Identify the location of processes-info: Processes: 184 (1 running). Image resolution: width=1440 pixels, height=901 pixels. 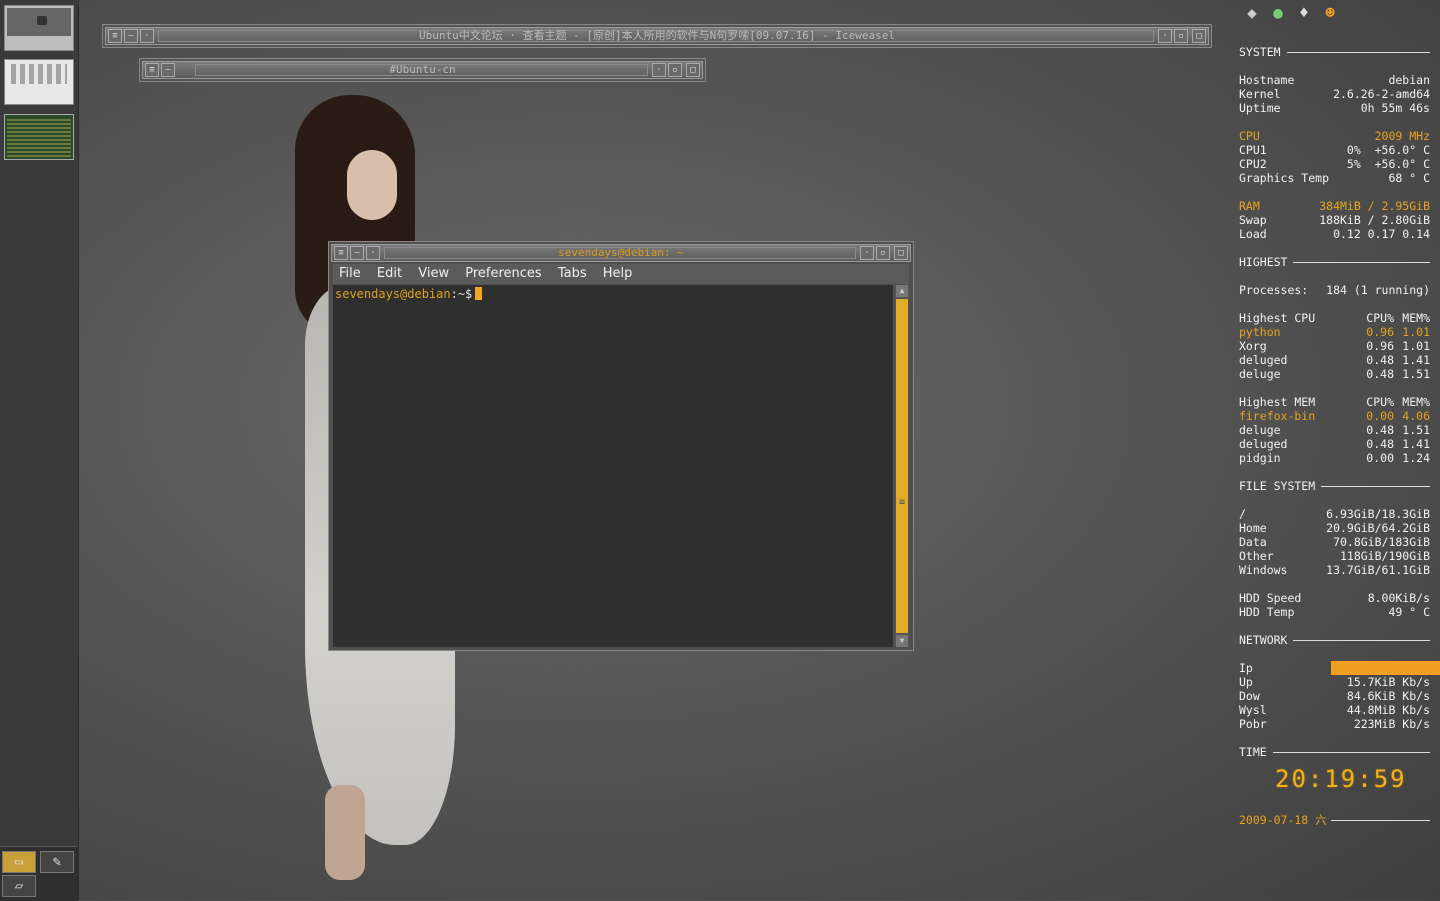
(1334, 290).